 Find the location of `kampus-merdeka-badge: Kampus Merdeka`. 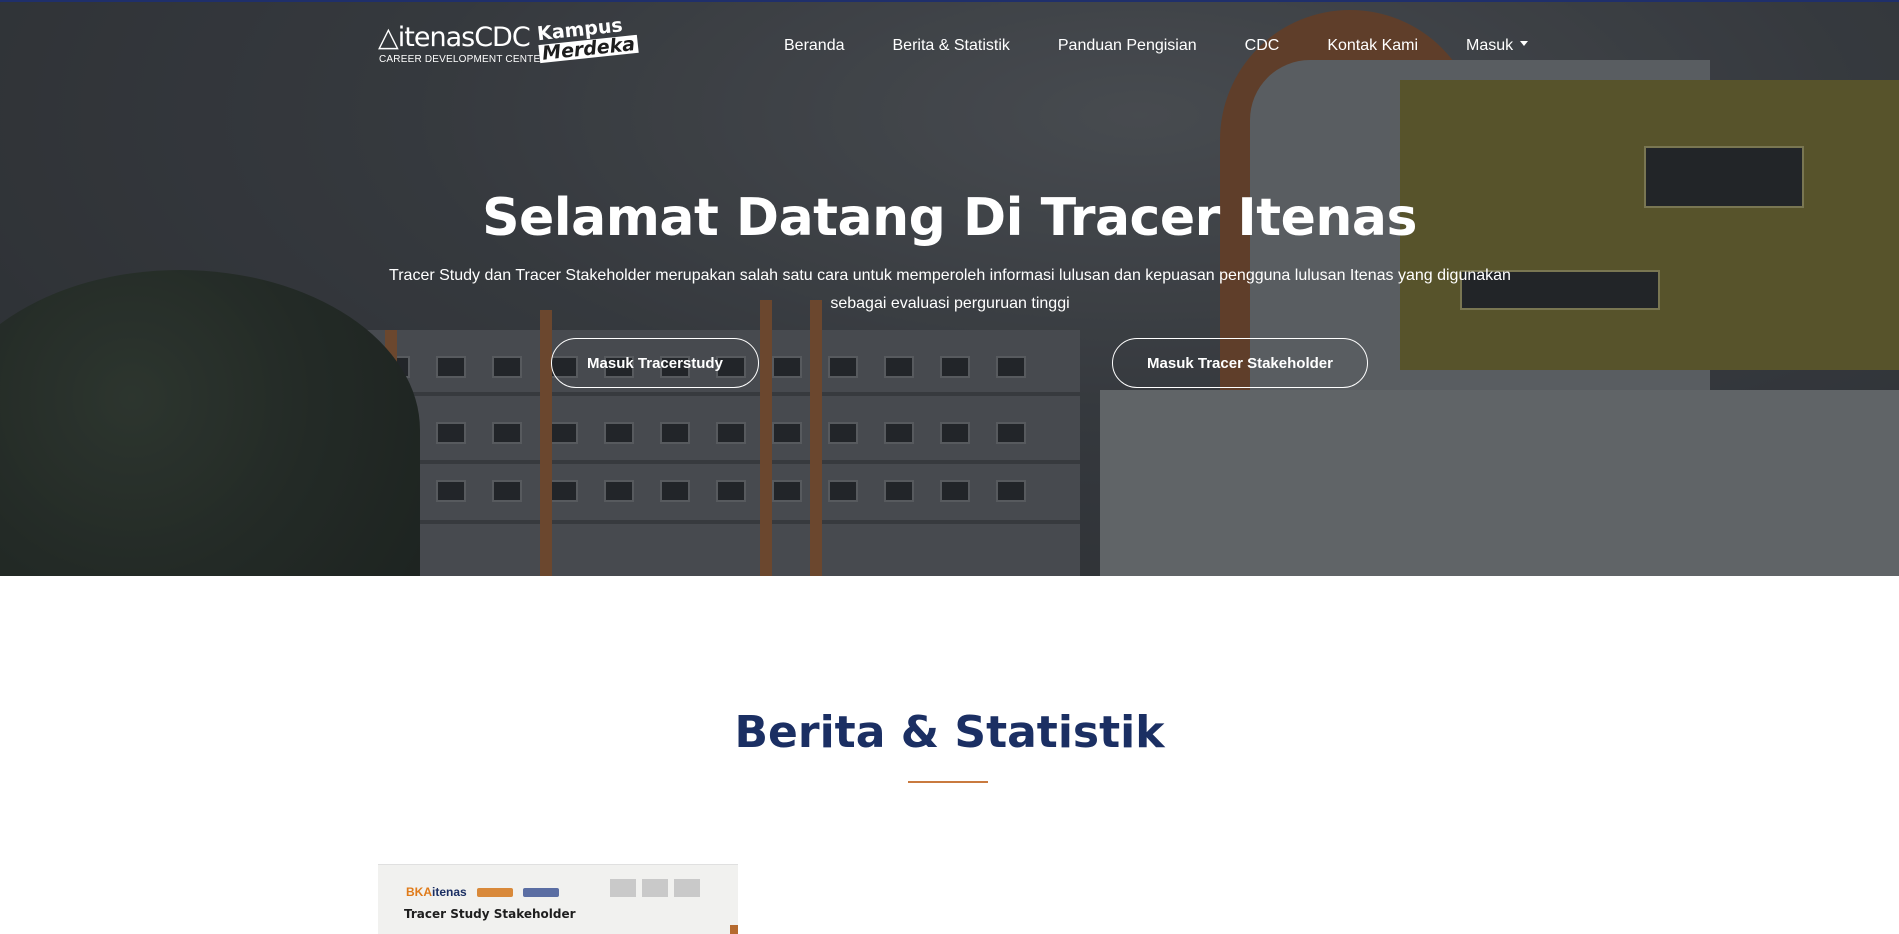

kampus-merdeka-badge: Kampus Merdeka is located at coordinates (587, 39).